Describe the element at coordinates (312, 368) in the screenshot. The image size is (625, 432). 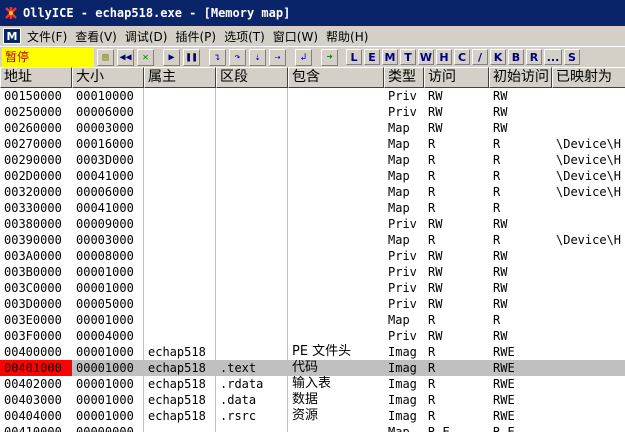
I see `table-row: 00401000 00001000 echap518 .text 代码 Imag R RWE` at that location.